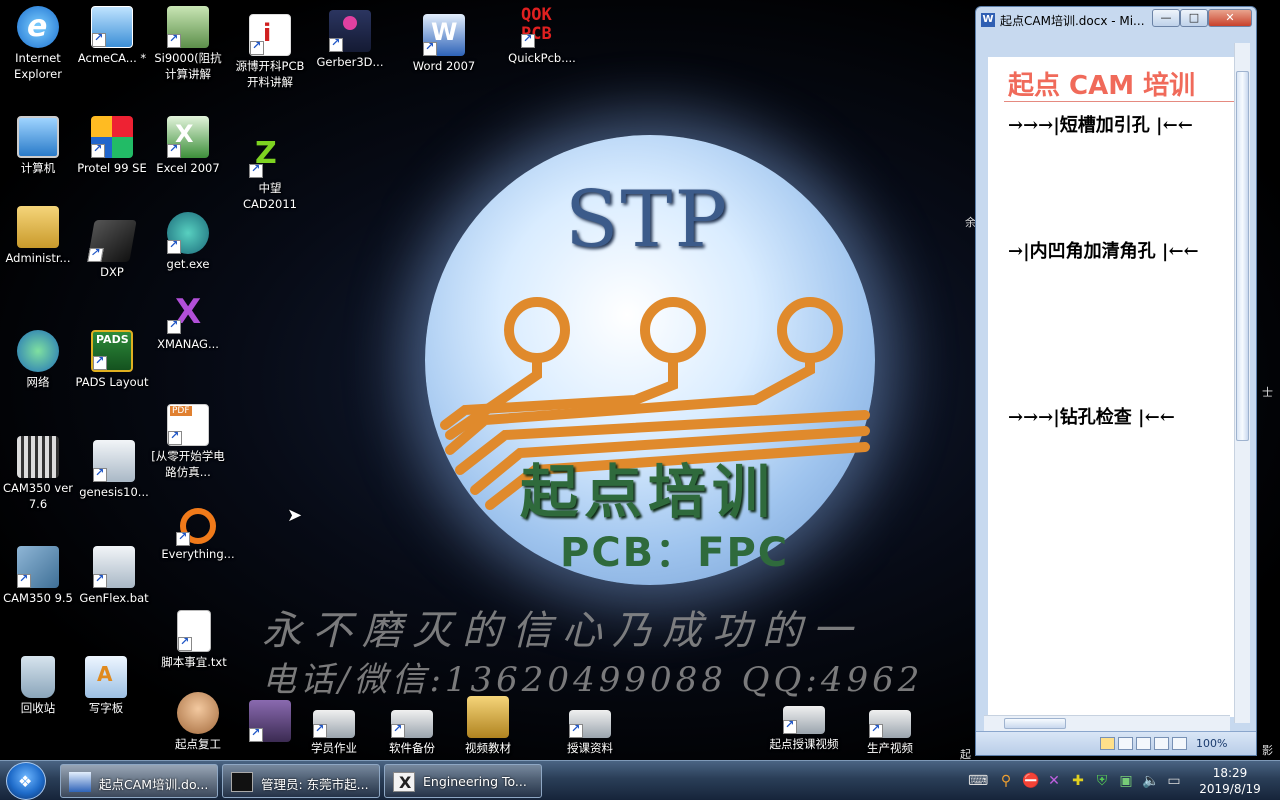 This screenshot has height=800, width=1280. I want to click on close-button: ✕, so click(1230, 18).